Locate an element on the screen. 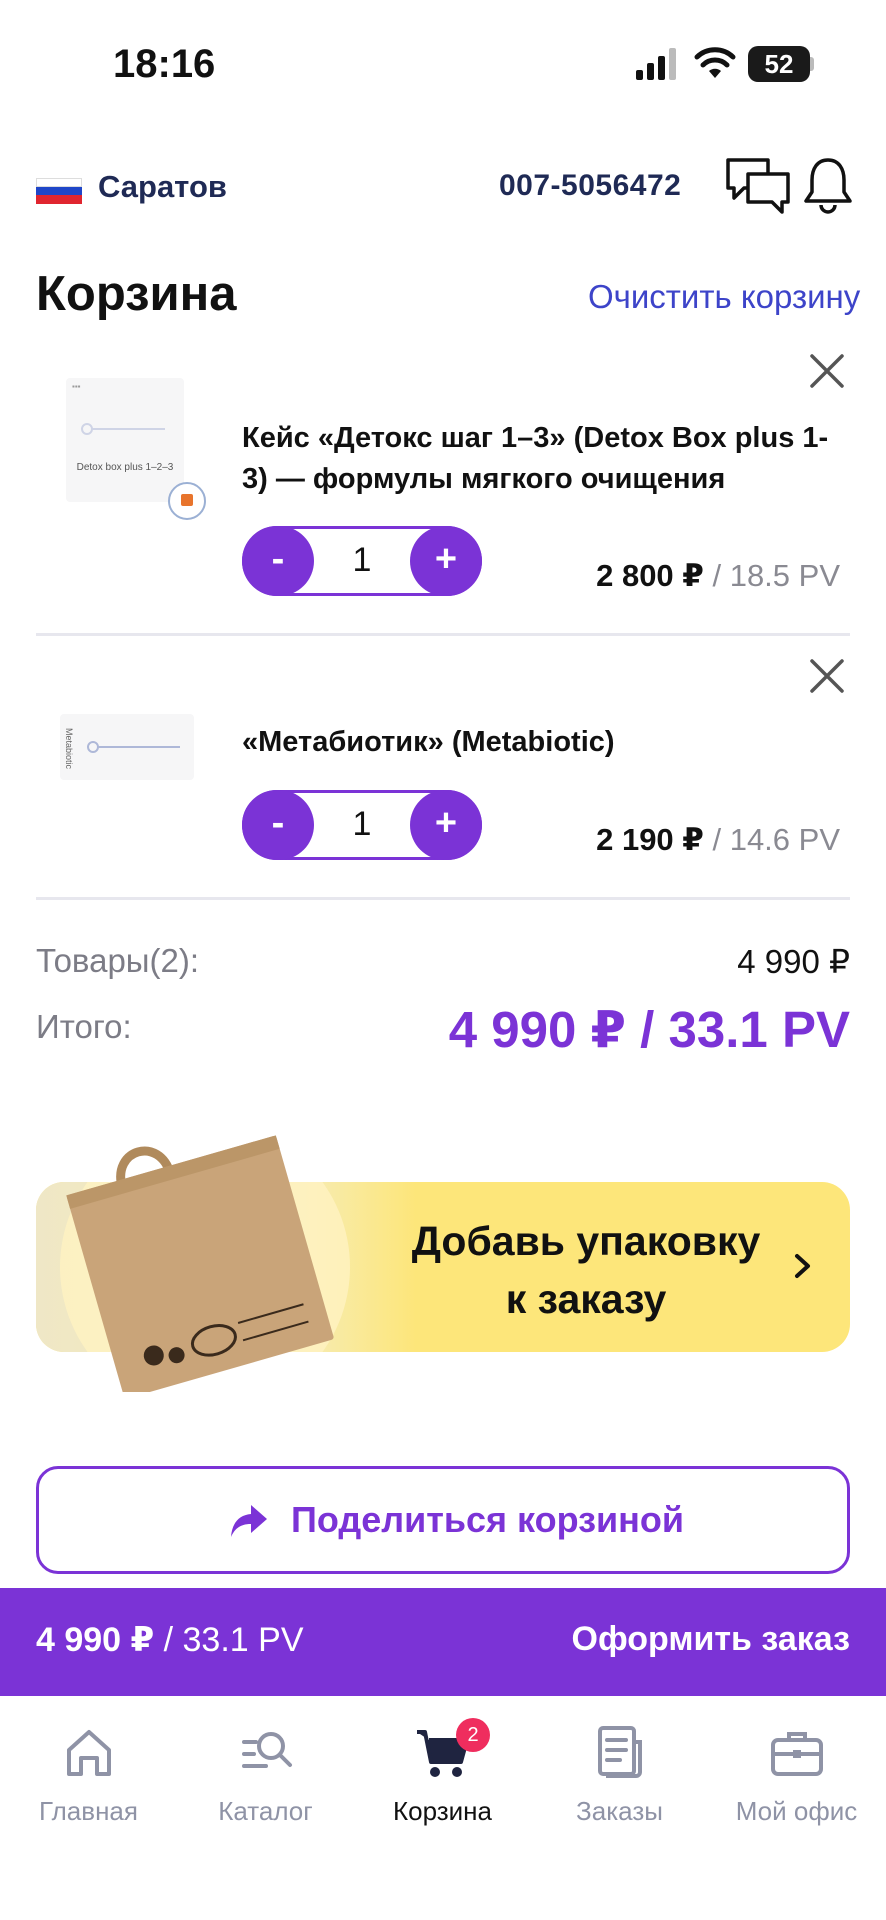  product-name: «Метабиотик» (Metabiotic) is located at coordinates (537, 742).